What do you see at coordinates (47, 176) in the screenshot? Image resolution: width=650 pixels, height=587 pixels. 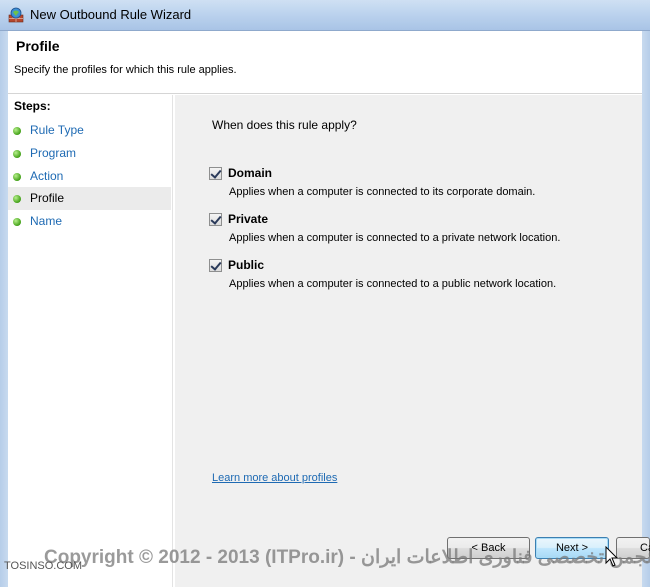 I see `step-label: Action` at bounding box center [47, 176].